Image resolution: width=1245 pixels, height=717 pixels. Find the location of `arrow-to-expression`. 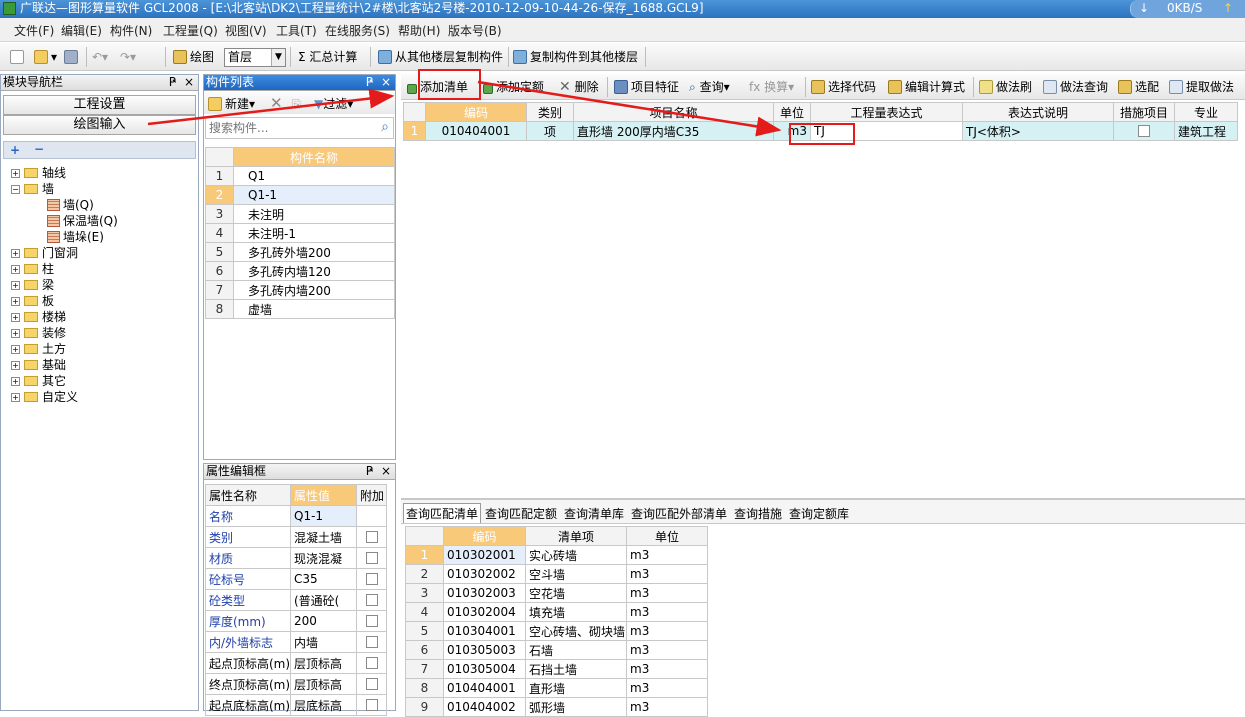

arrow-to-expression is located at coordinates (629, 108).